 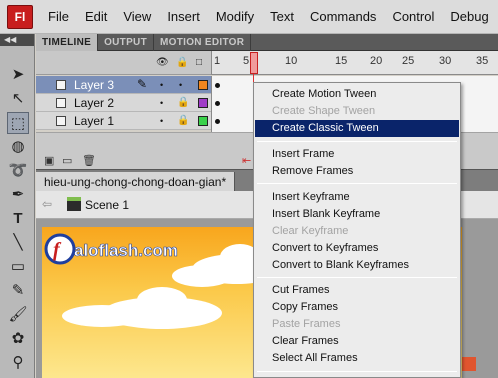 What do you see at coordinates (137, 17) in the screenshot?
I see `menu-view: View` at bounding box center [137, 17].